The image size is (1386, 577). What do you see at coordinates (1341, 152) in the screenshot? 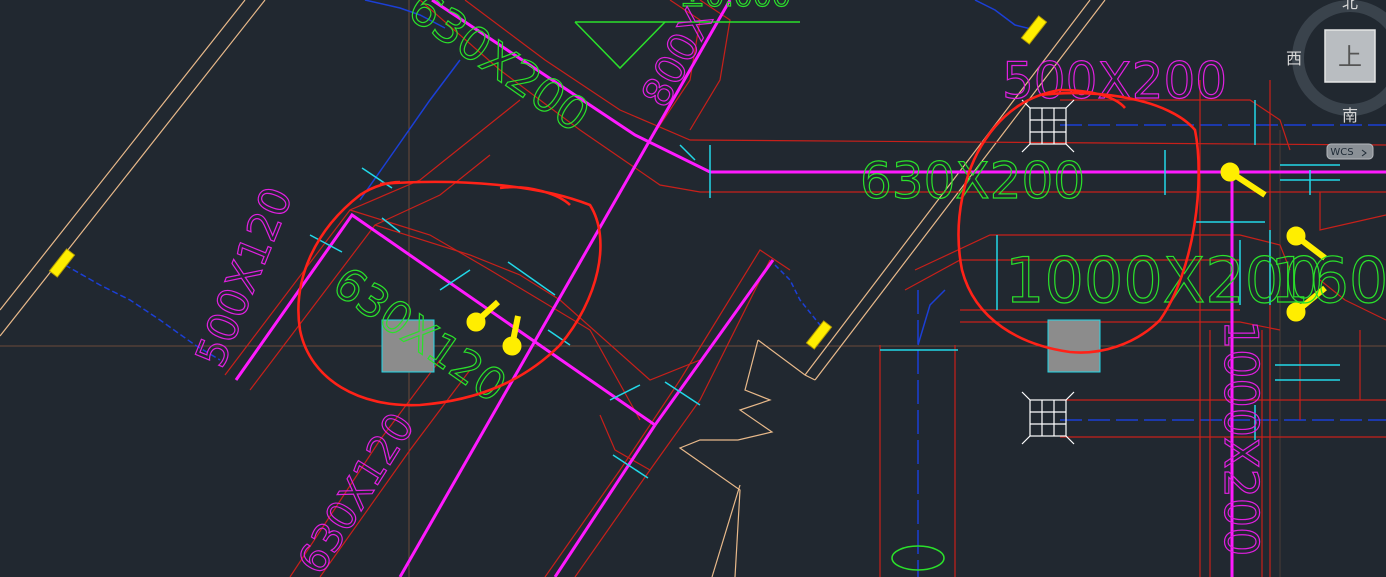
I see `wcs-label: WCS` at bounding box center [1341, 152].